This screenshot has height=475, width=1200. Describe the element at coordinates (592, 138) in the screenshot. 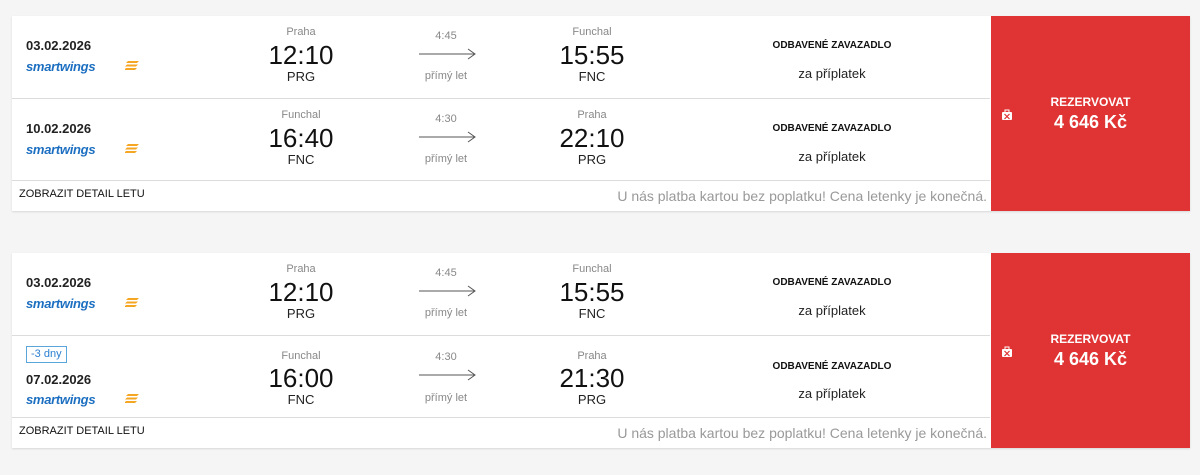

I see `arrival-time: 22:10` at that location.